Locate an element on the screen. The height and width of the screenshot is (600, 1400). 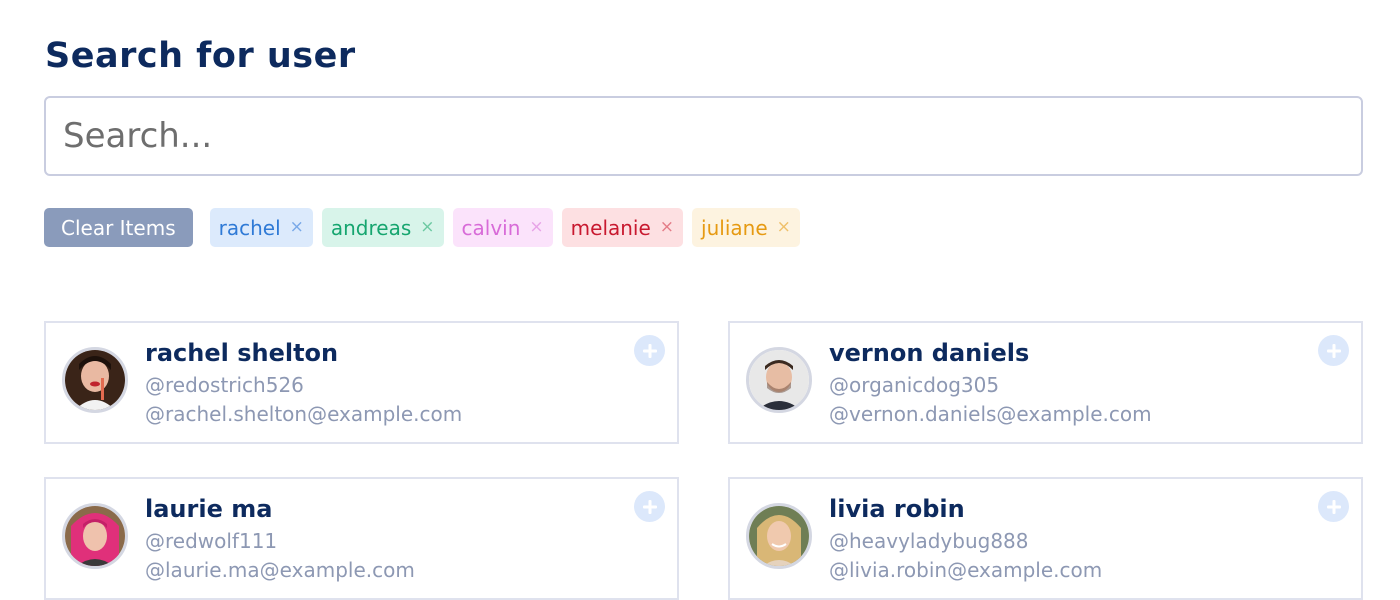
user-handle: @organicdog305 is located at coordinates (914, 385).